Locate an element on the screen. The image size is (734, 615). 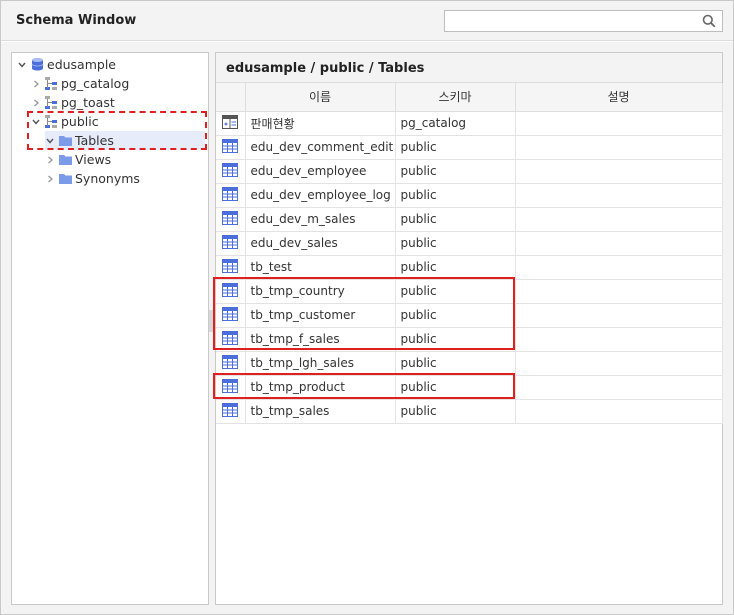
table-row: tb_tmp_f_sales public is located at coordinates (469, 339).